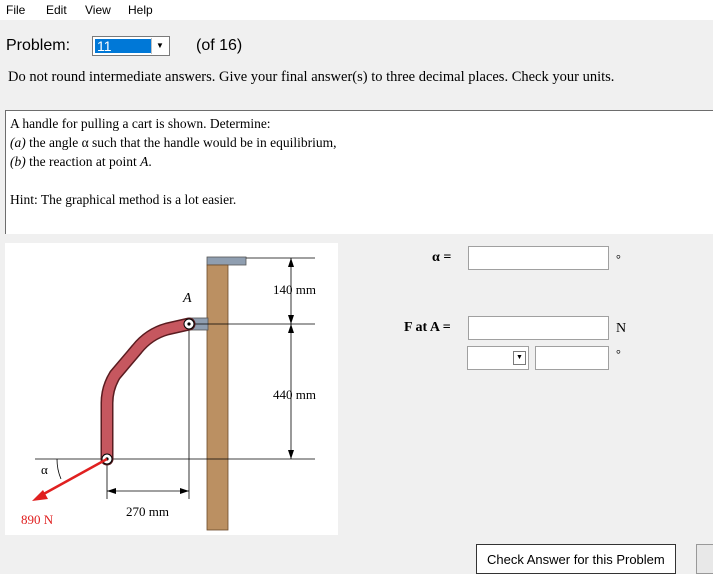  What do you see at coordinates (538, 328) in the screenshot?
I see `force-input` at bounding box center [538, 328].